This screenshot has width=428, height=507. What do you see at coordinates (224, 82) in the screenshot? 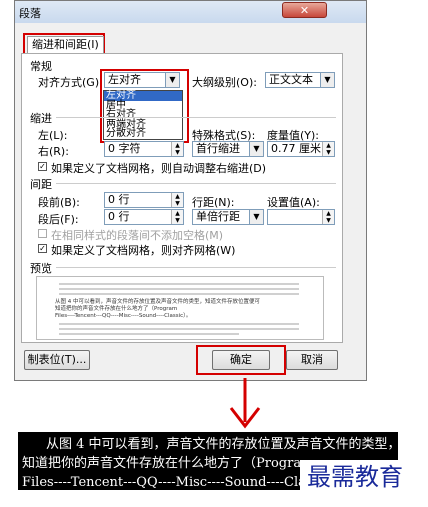
I see `outline-label: 大纲级别(O):` at bounding box center [224, 82].